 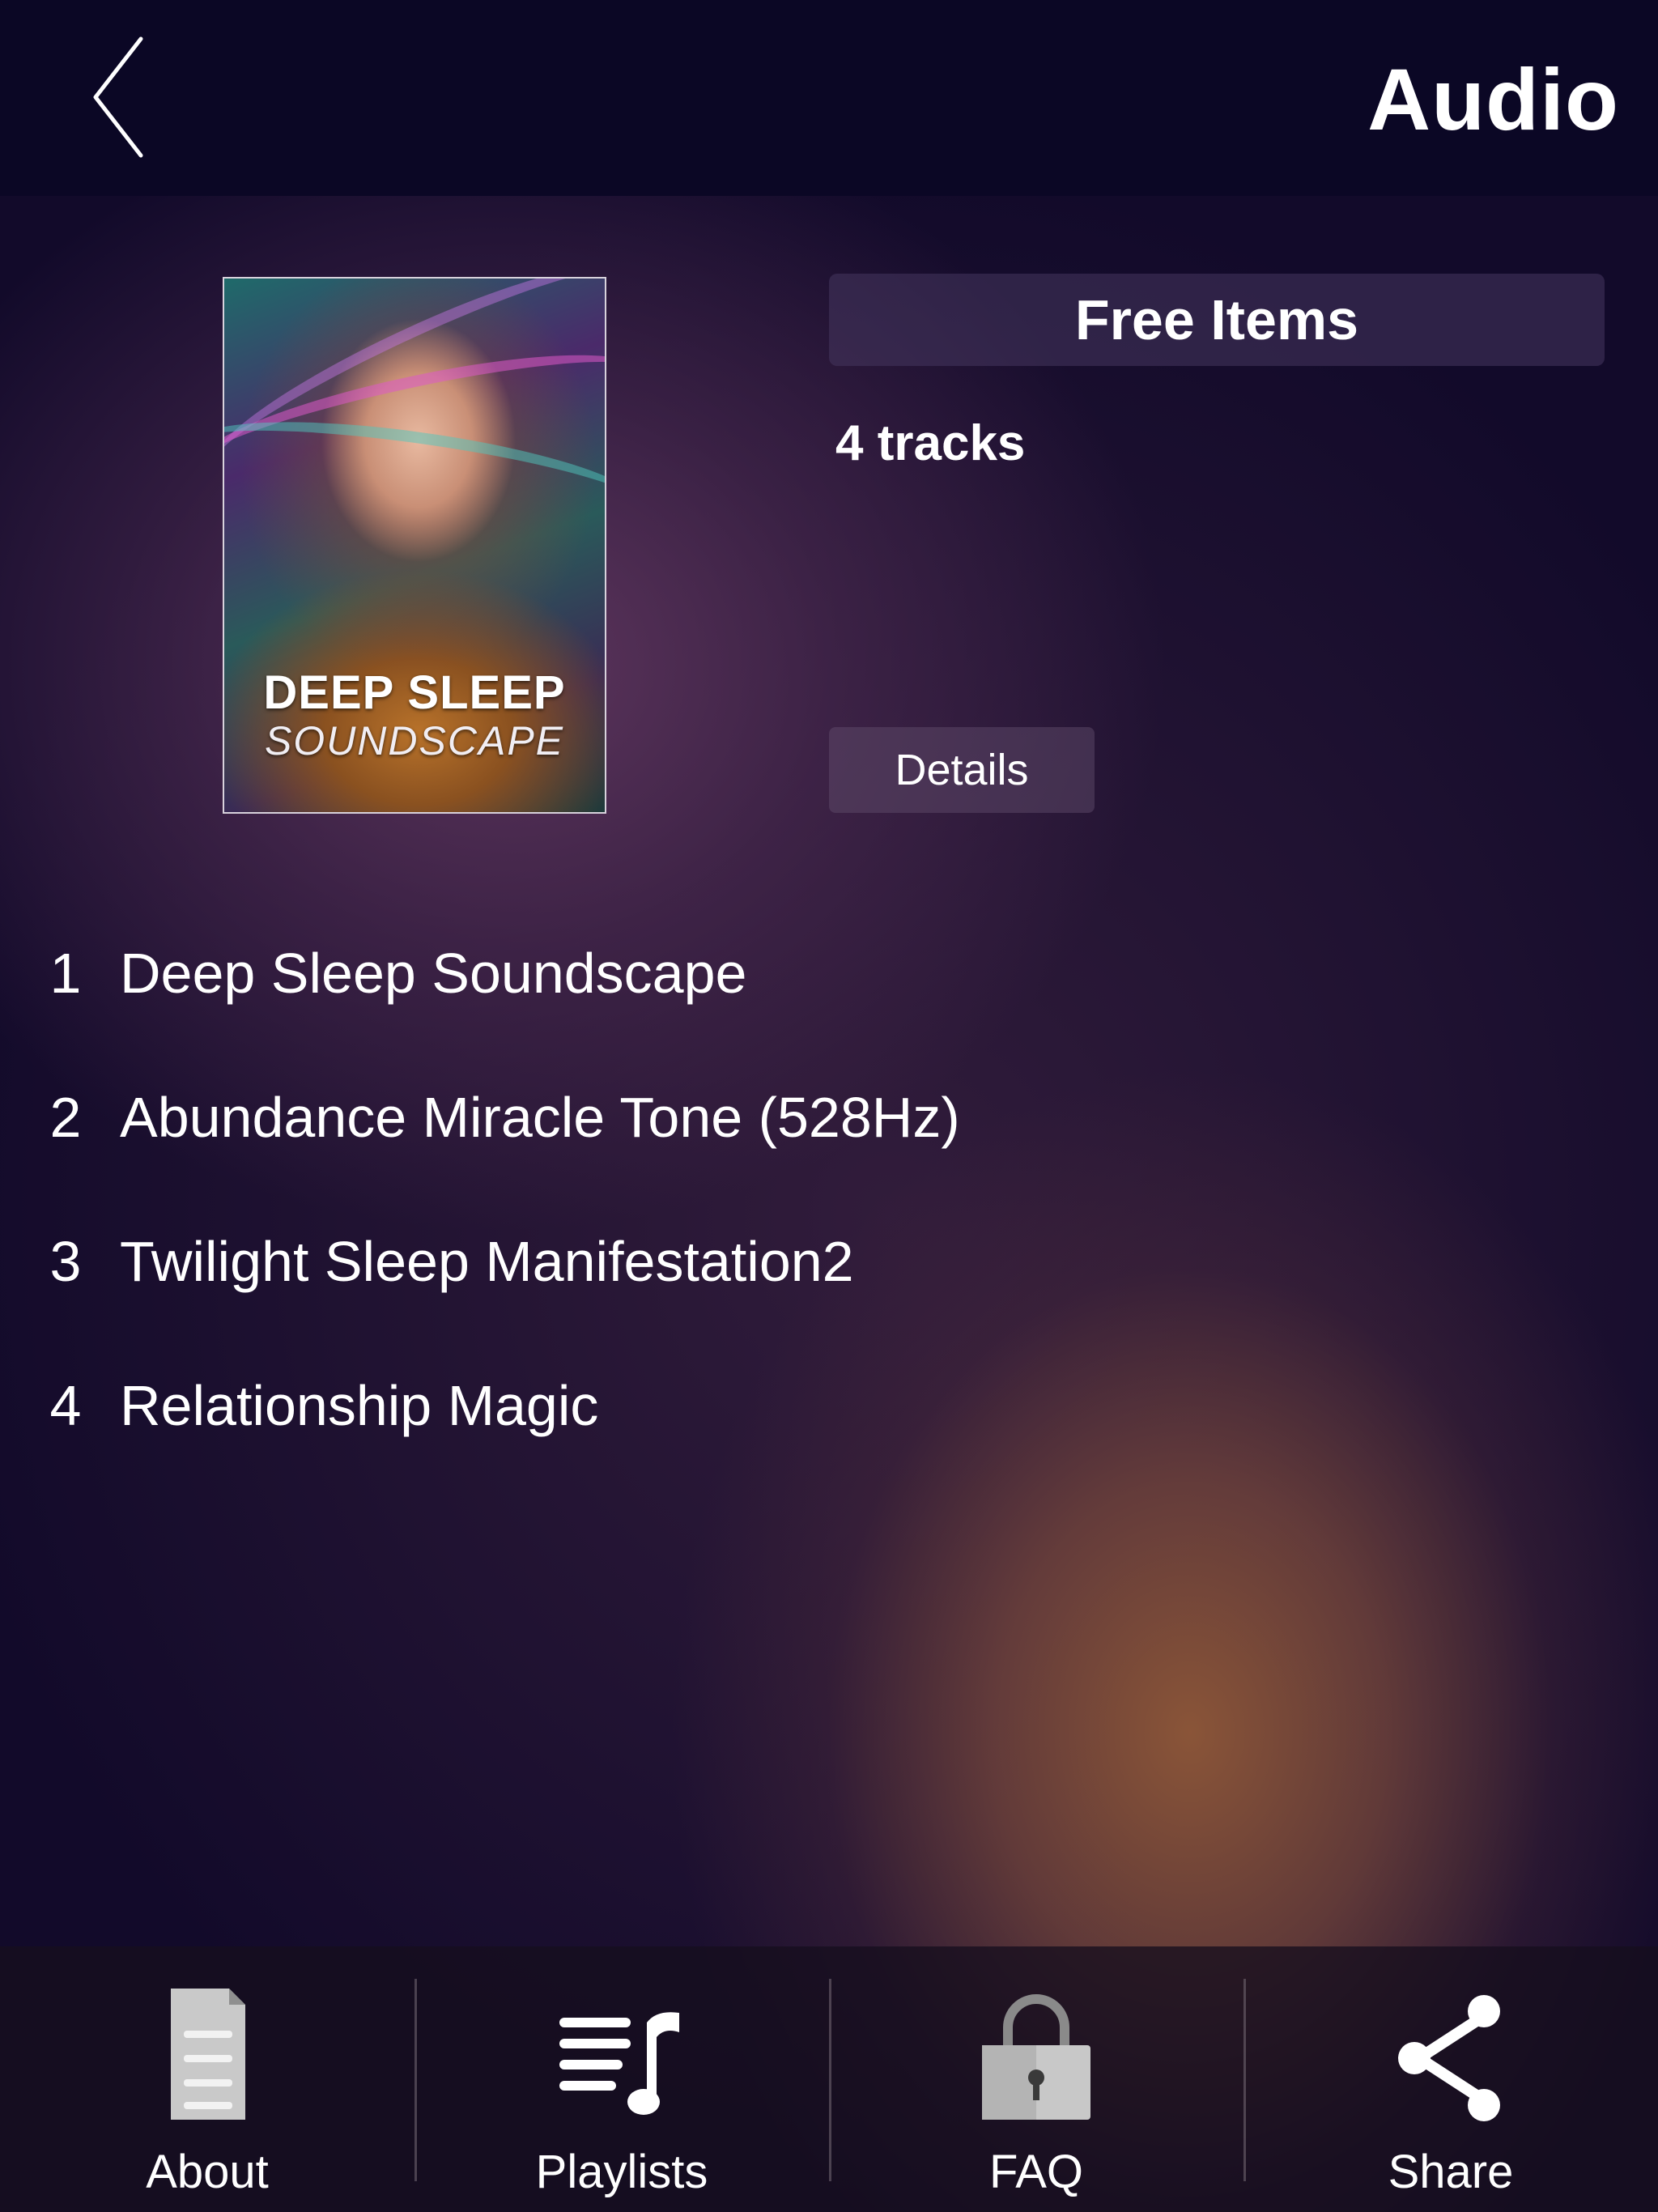 I want to click on tab-about: About, so click(x=207, y=2079).